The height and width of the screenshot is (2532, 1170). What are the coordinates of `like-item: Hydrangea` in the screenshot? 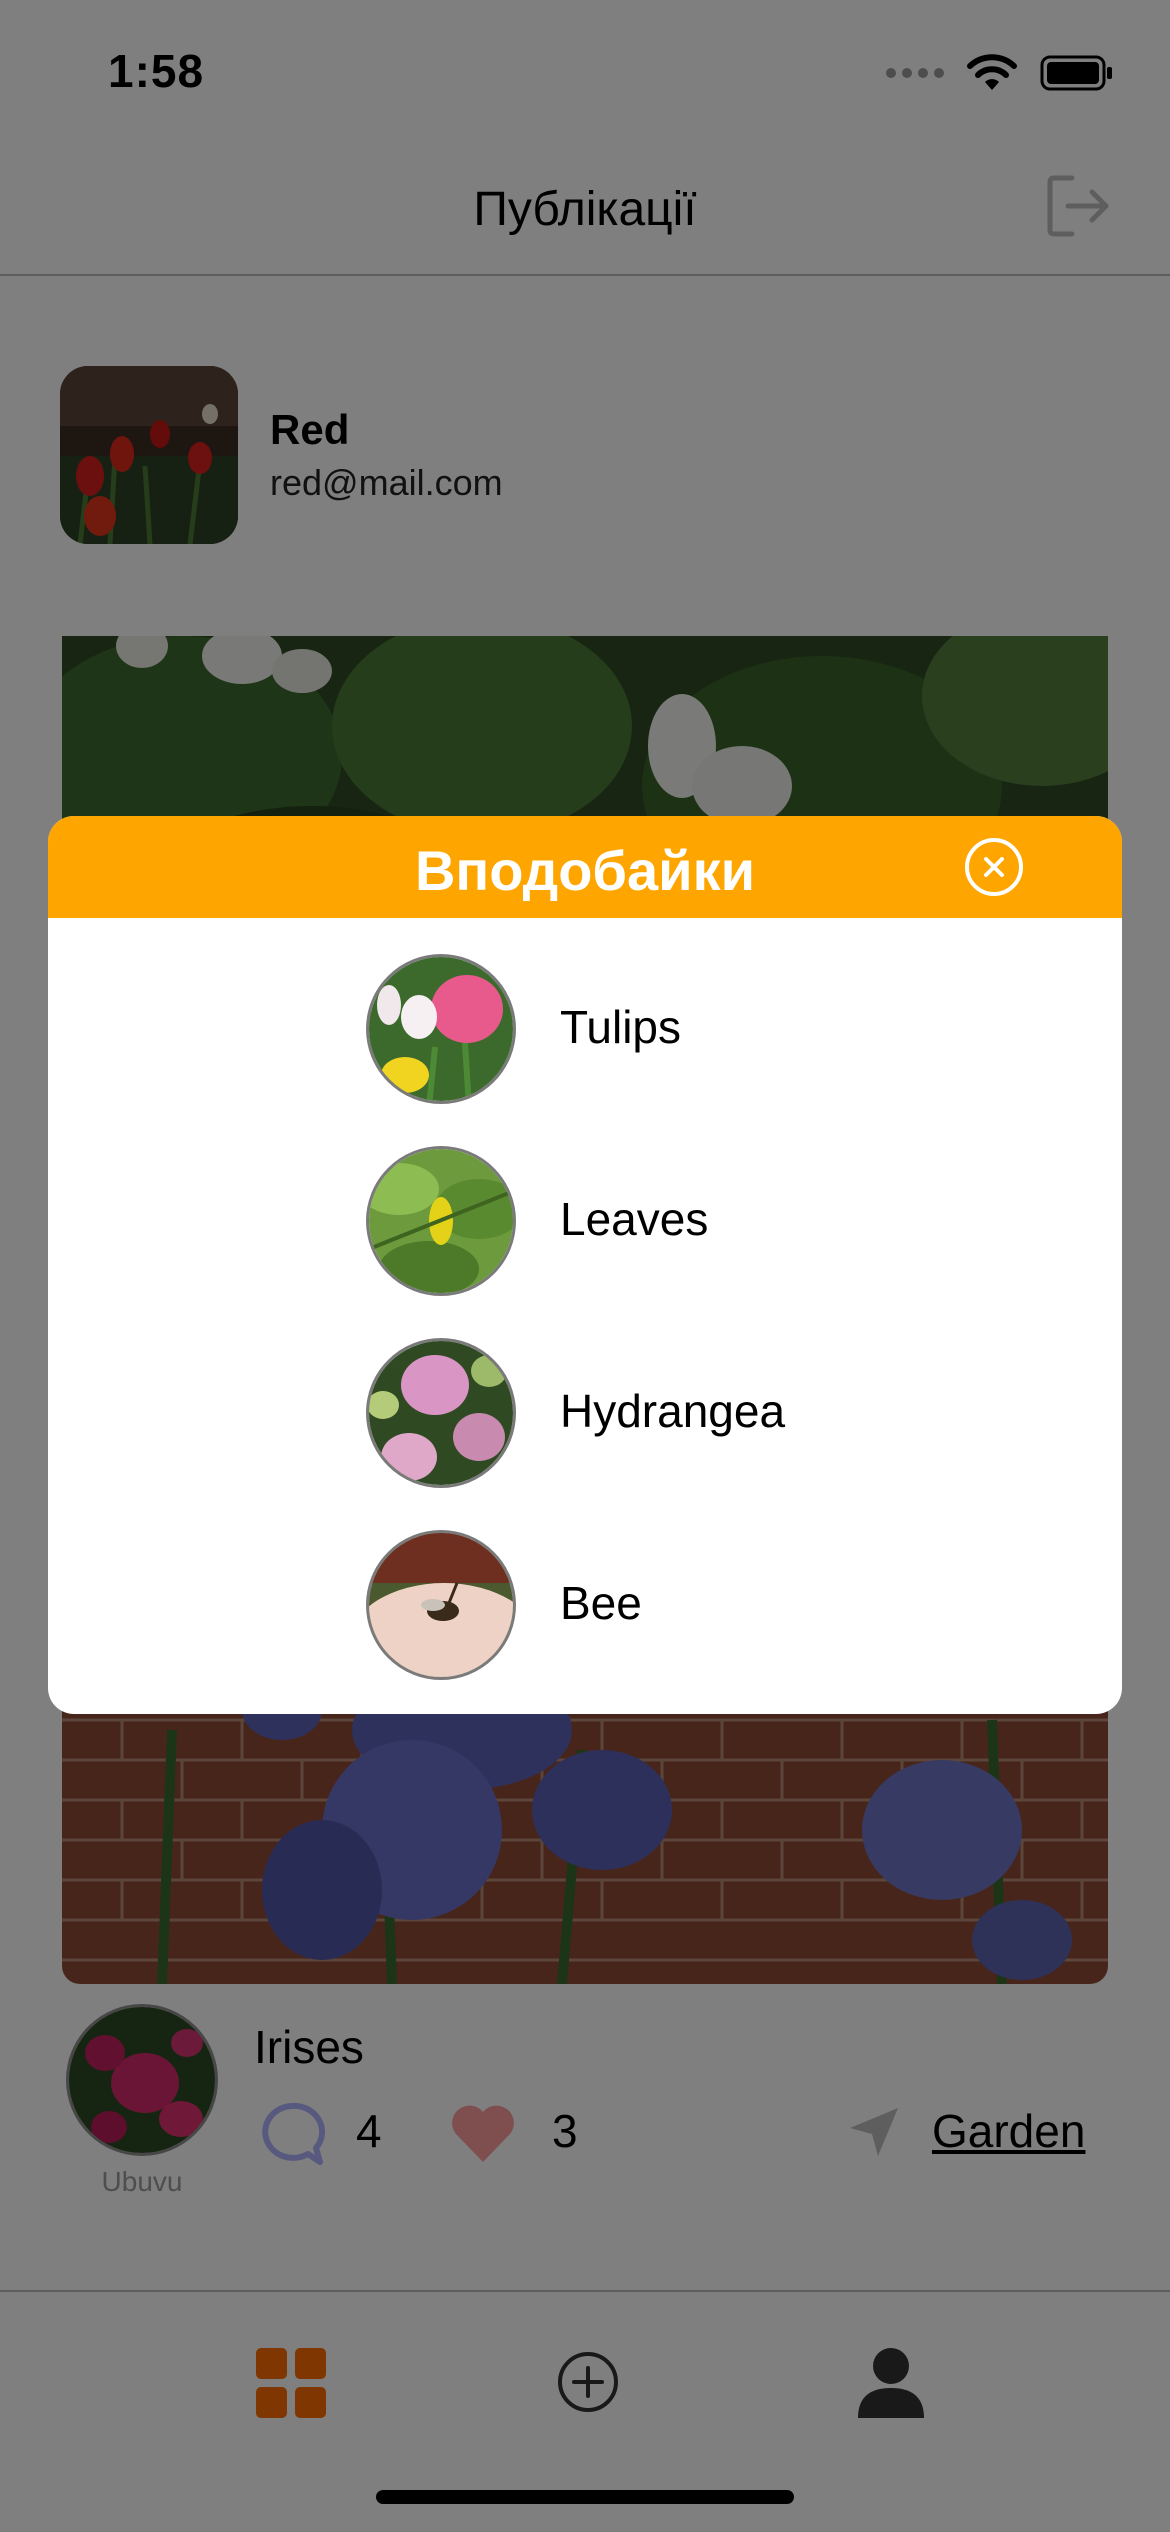 It's located at (716, 1413).